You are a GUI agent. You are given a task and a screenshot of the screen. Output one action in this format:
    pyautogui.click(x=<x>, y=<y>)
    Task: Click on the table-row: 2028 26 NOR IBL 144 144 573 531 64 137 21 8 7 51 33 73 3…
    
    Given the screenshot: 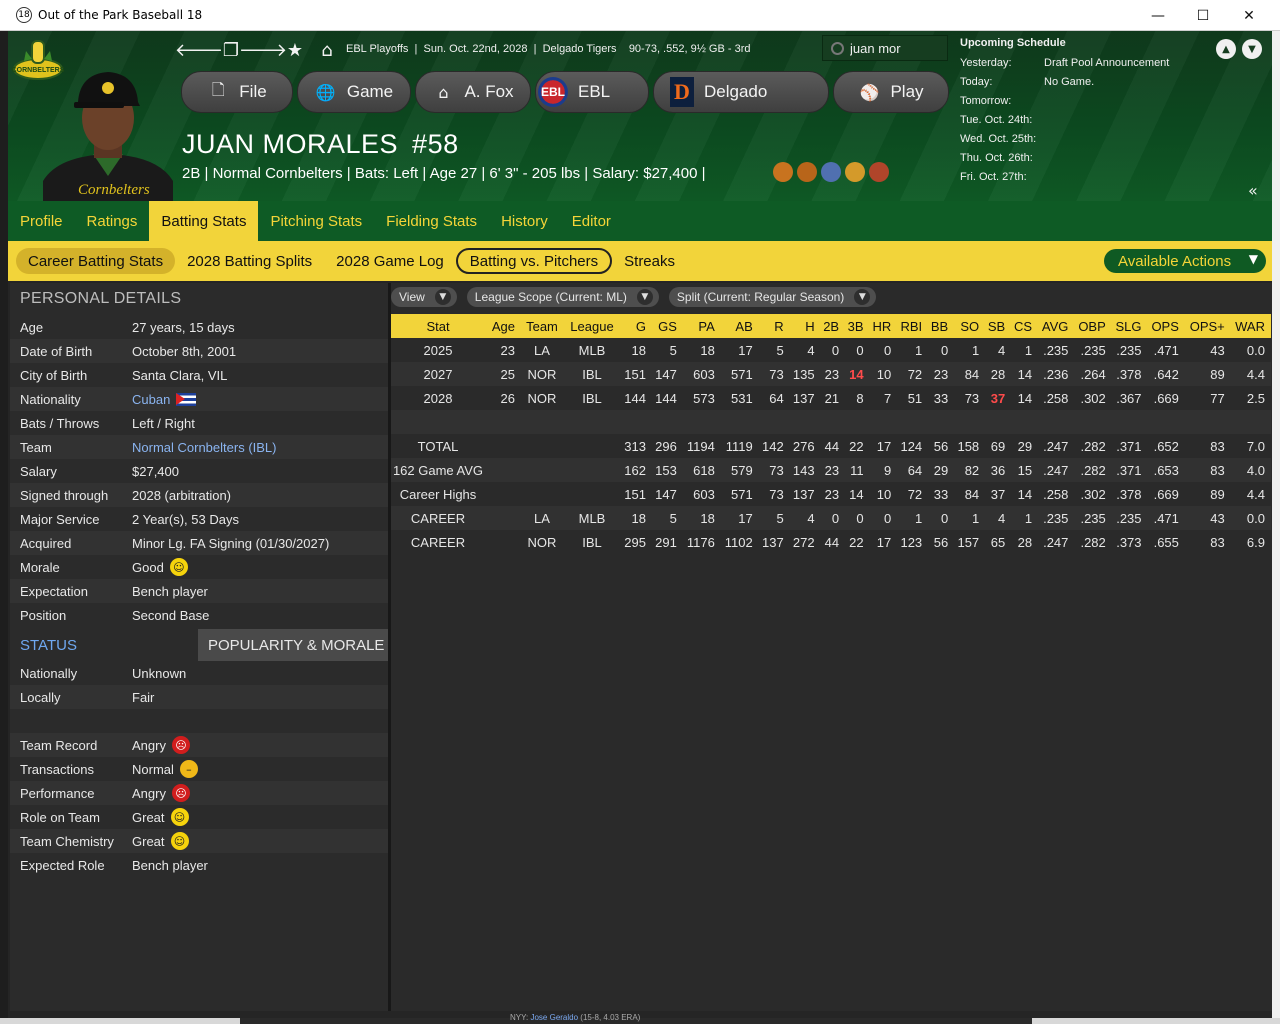 What is the action you would take?
    pyautogui.click(x=831, y=398)
    